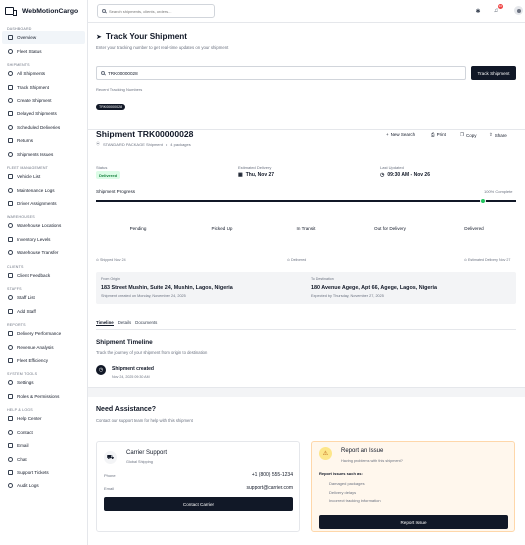 Image resolution: width=525 pixels, height=545 pixels. I want to click on email-value: support@carrier.com, so click(270, 488).